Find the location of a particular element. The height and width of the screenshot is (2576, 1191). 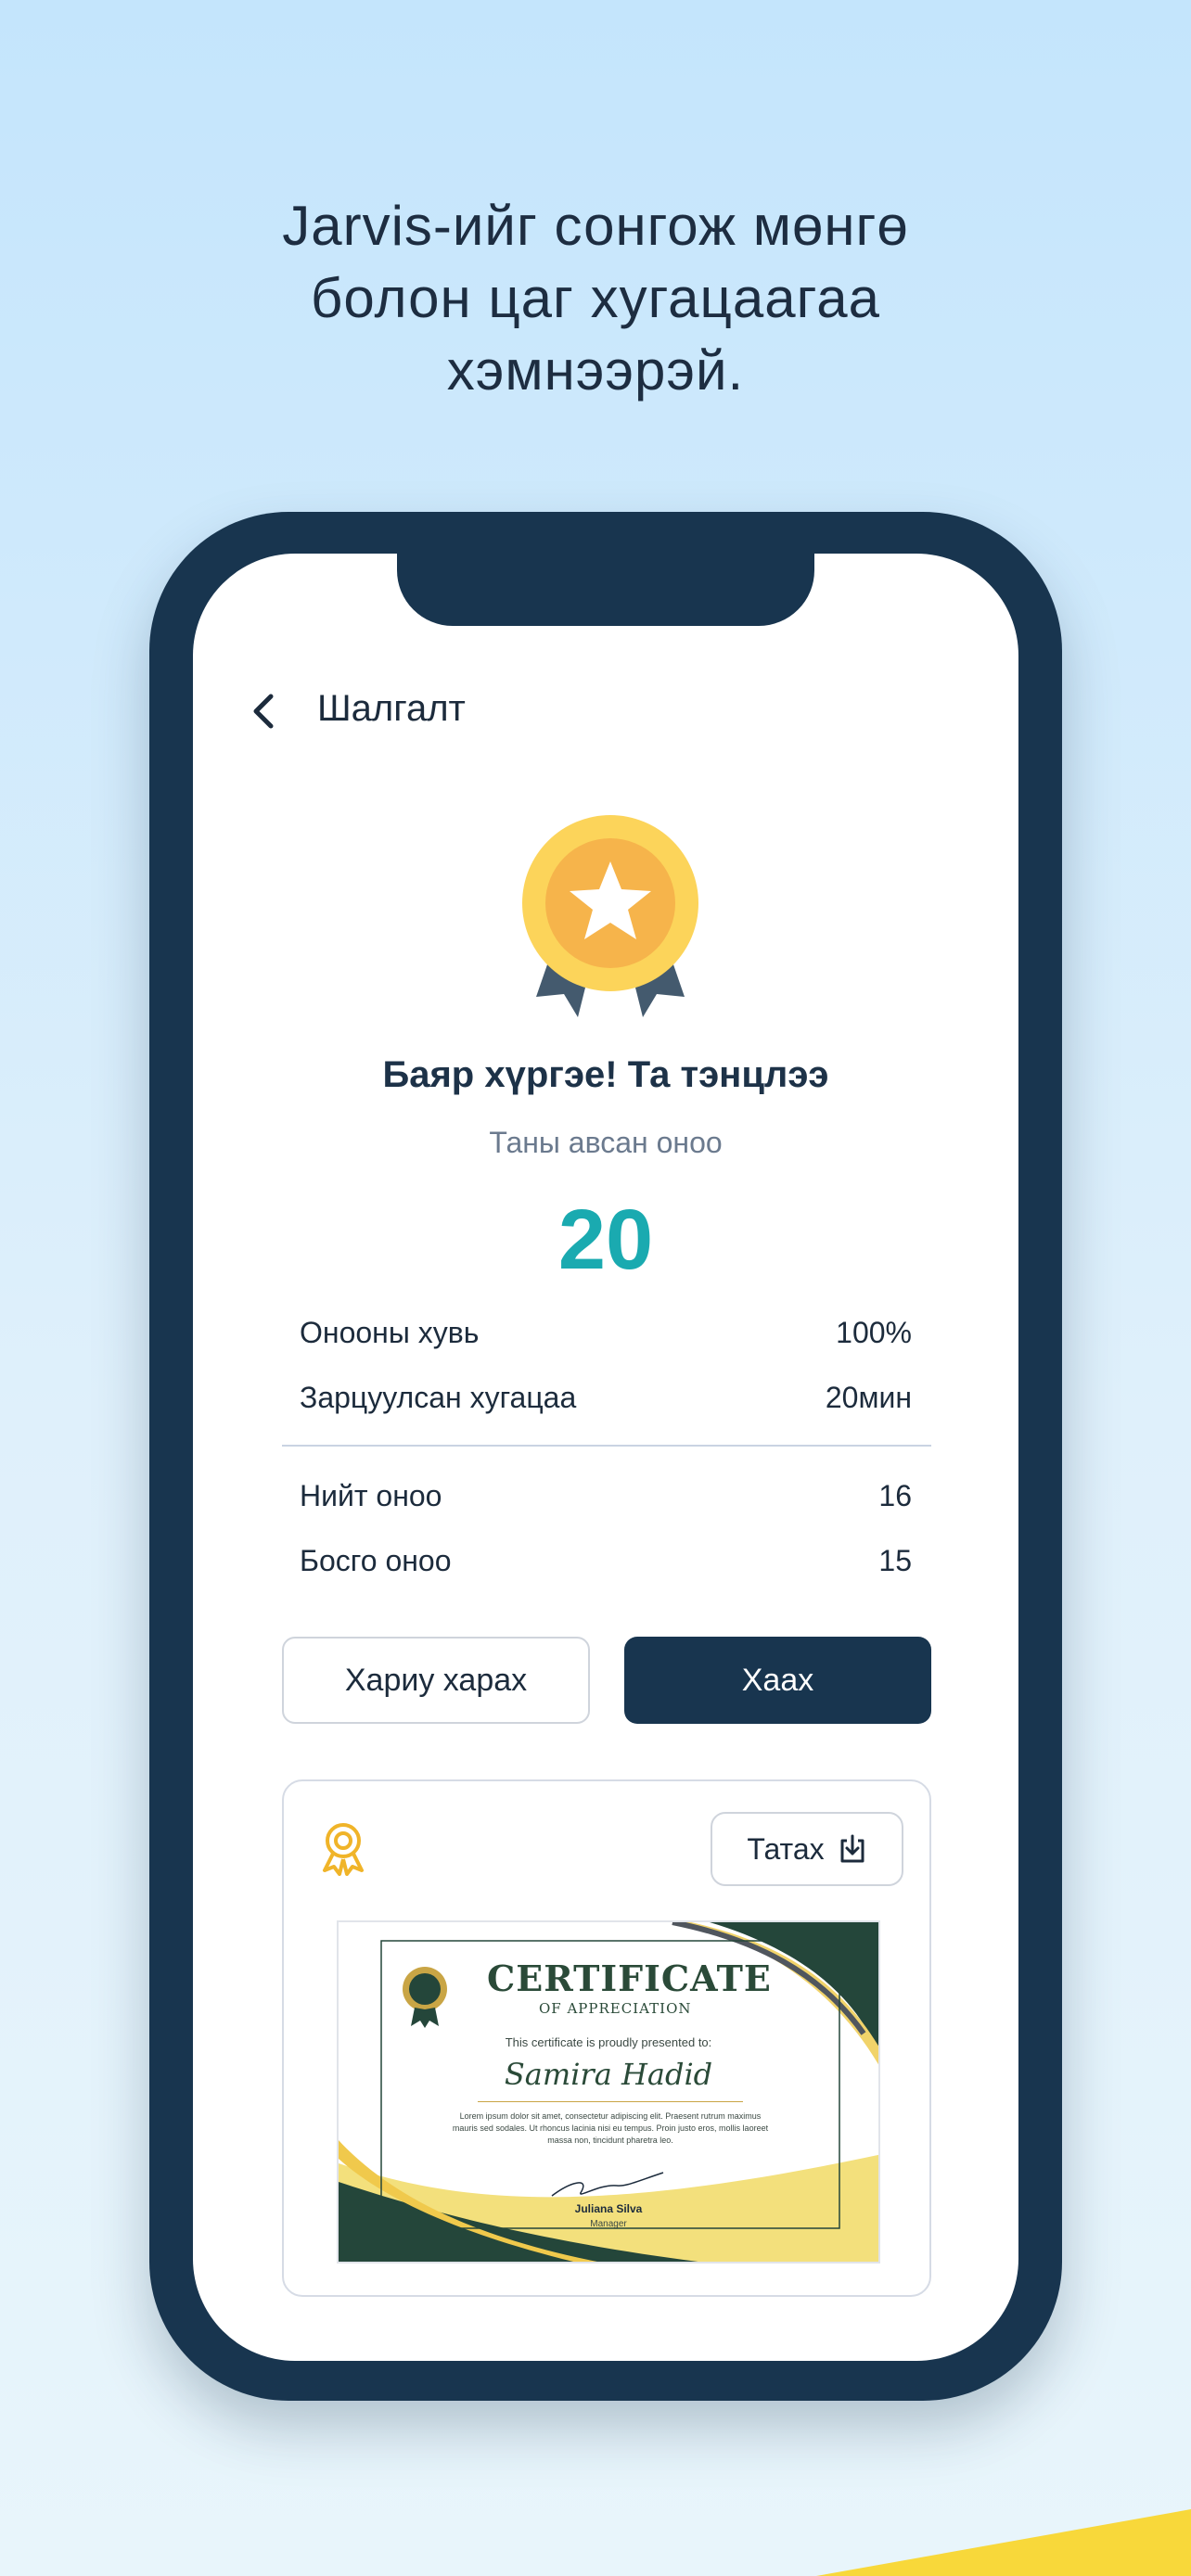

page-title: Шалгалт is located at coordinates (391, 709).